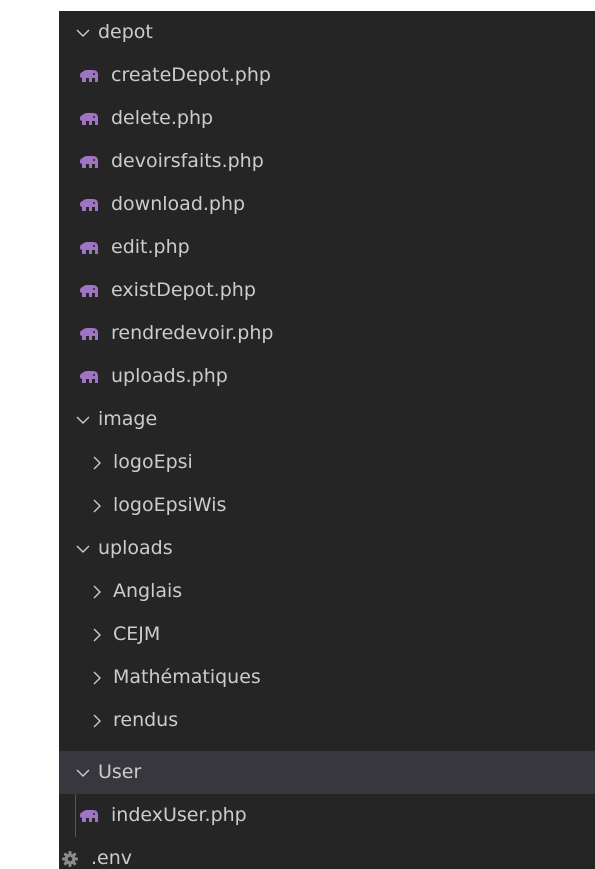 Image resolution: width=595 pixels, height=869 pixels. Describe the element at coordinates (327, 462) in the screenshot. I see `tree-folder-logoepsi: logoEpsi` at that location.